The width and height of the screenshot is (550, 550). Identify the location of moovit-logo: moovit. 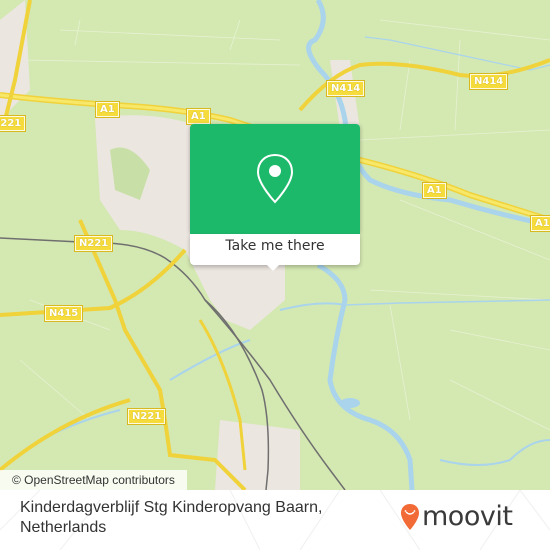
(456, 516).